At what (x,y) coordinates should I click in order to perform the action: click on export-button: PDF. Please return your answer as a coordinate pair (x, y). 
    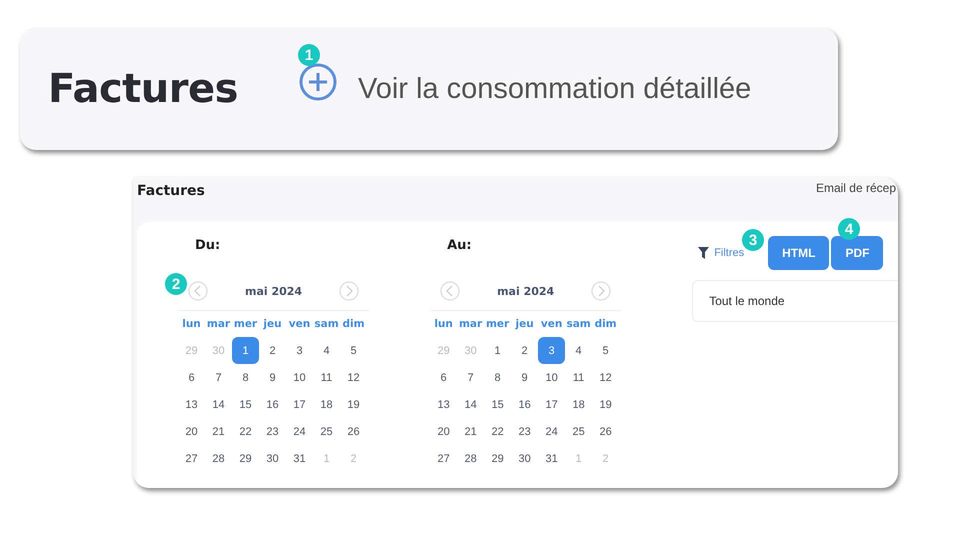
    Looking at the image, I should click on (857, 253).